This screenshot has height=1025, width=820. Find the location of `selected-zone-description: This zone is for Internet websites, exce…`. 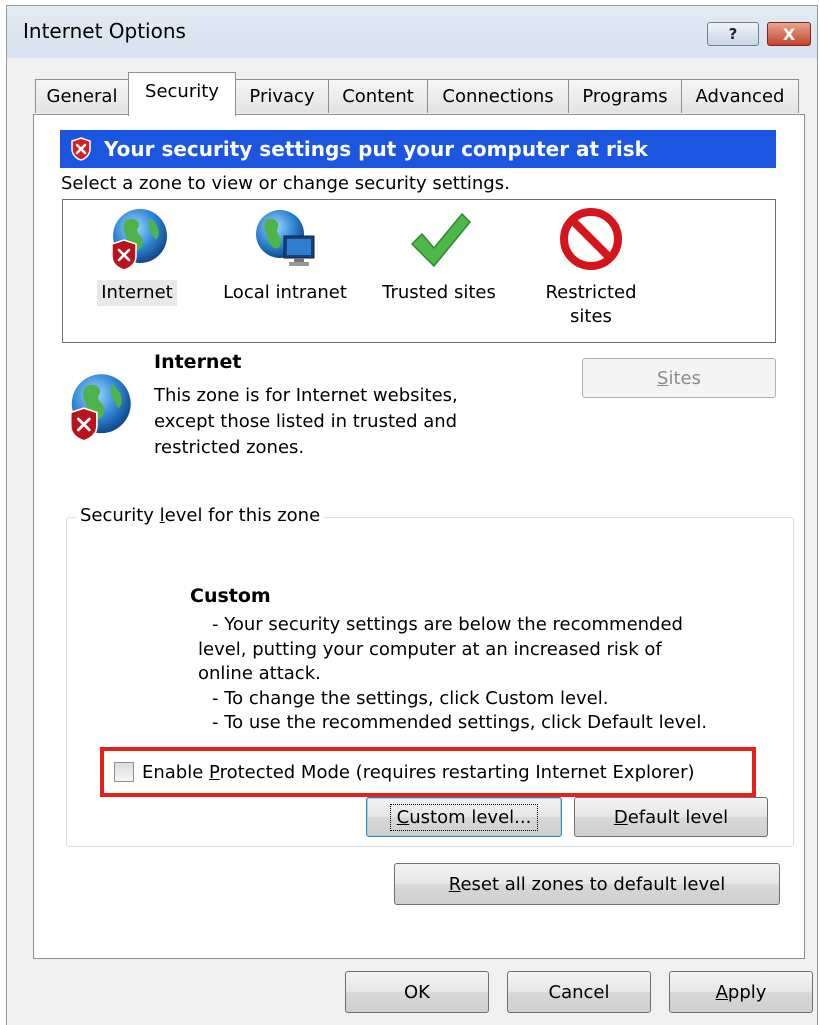

selected-zone-description: This zone is for Internet websites, exce… is located at coordinates (334, 422).